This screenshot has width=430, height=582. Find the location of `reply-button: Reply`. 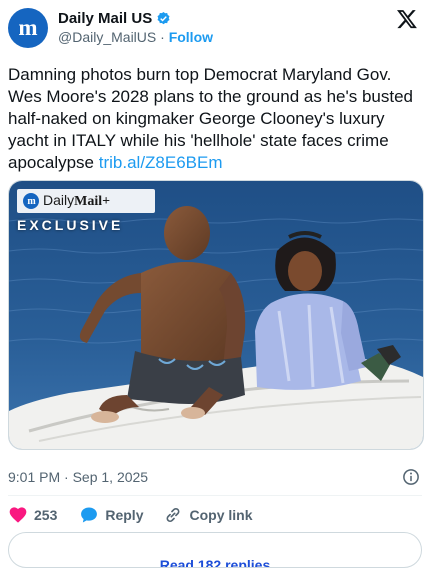

reply-button: Reply is located at coordinates (111, 515).